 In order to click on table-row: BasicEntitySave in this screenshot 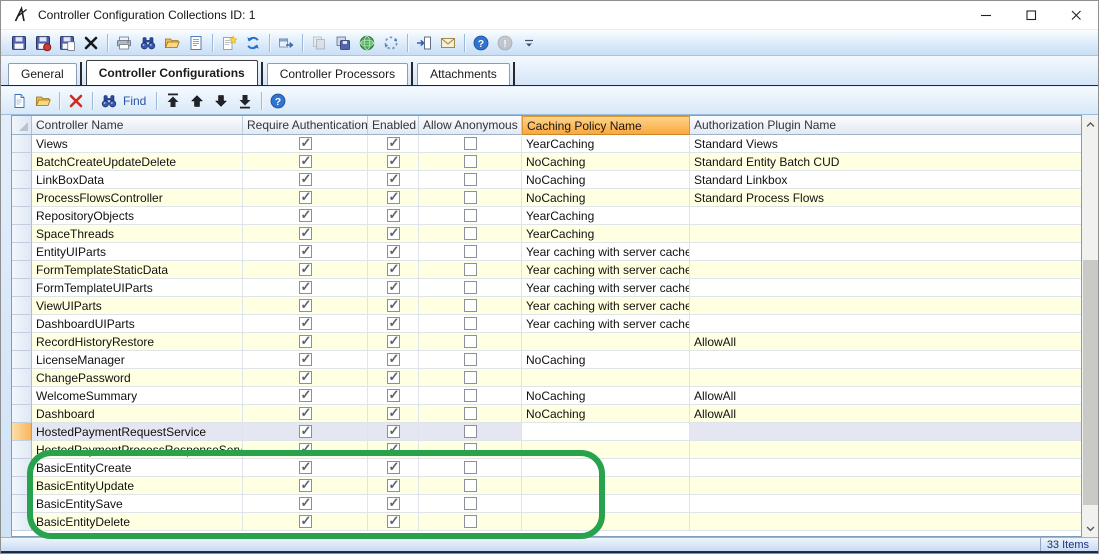, I will do `click(546, 504)`.